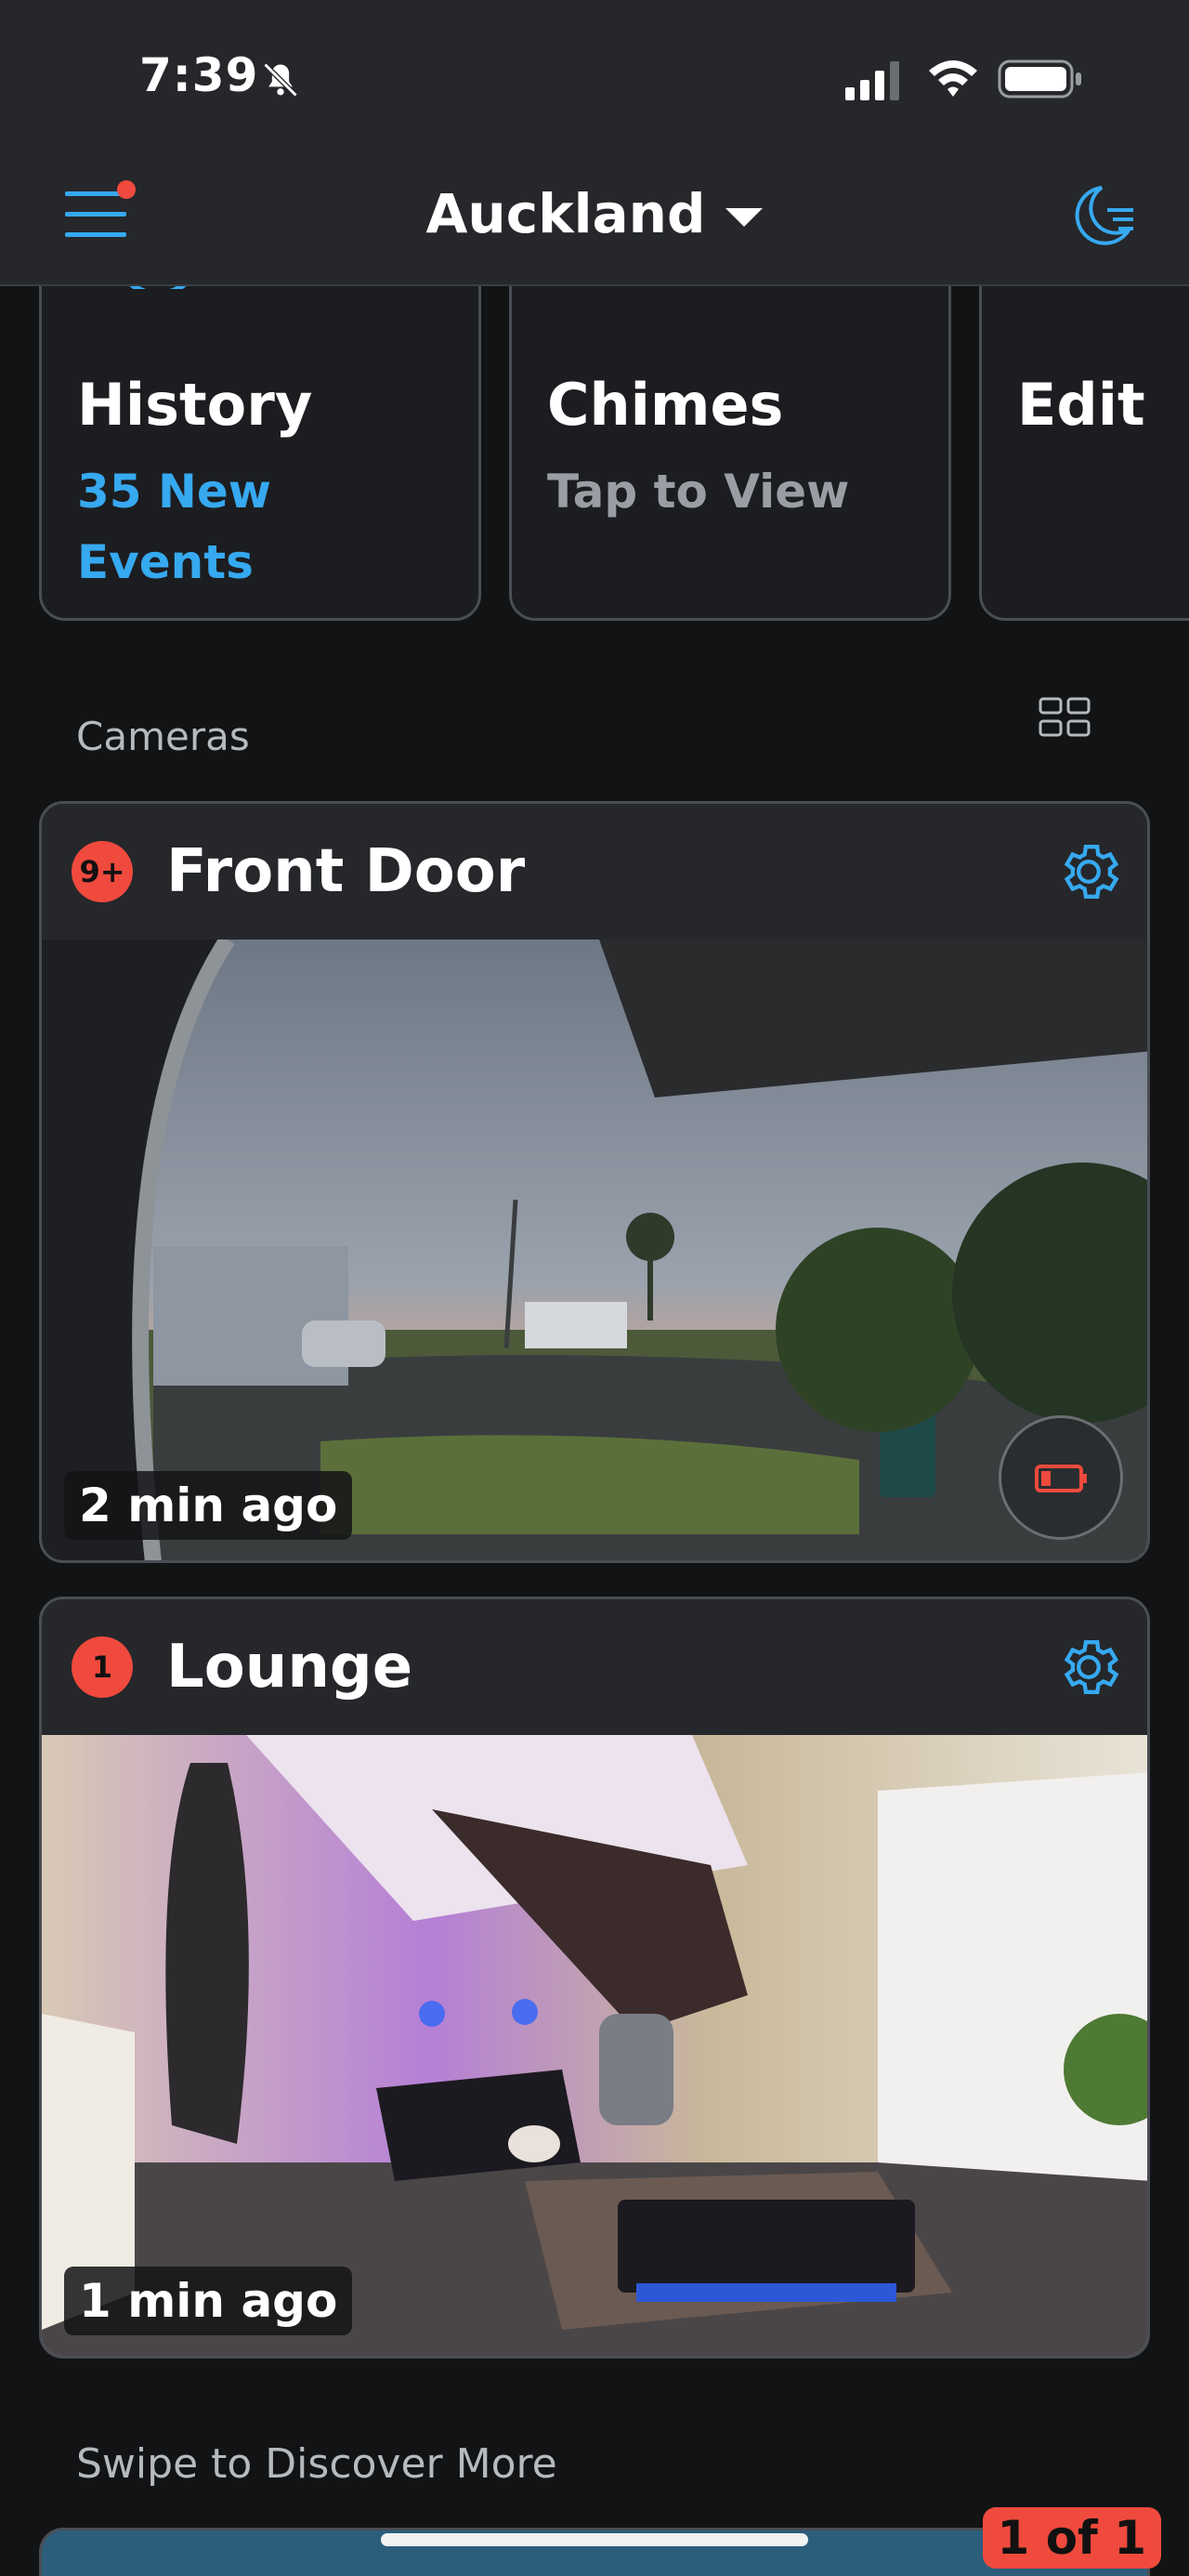 This screenshot has height=2576, width=1189. Describe the element at coordinates (163, 736) in the screenshot. I see `cameras-section-label: Cameras` at that location.